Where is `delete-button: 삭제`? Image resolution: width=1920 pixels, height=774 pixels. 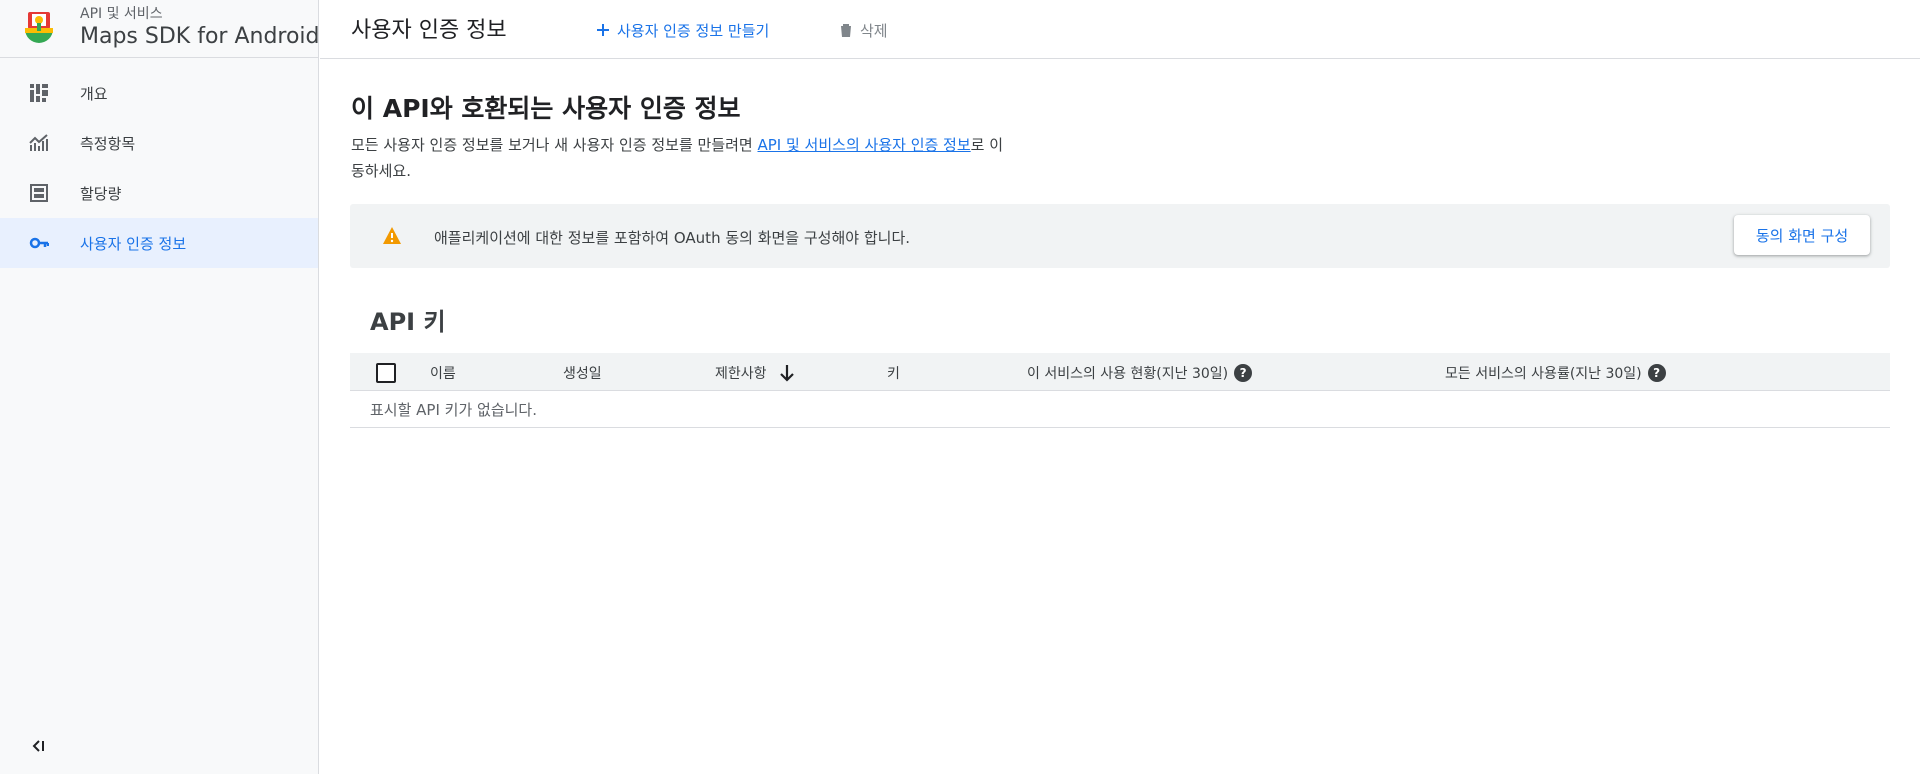 delete-button: 삭제 is located at coordinates (863, 30).